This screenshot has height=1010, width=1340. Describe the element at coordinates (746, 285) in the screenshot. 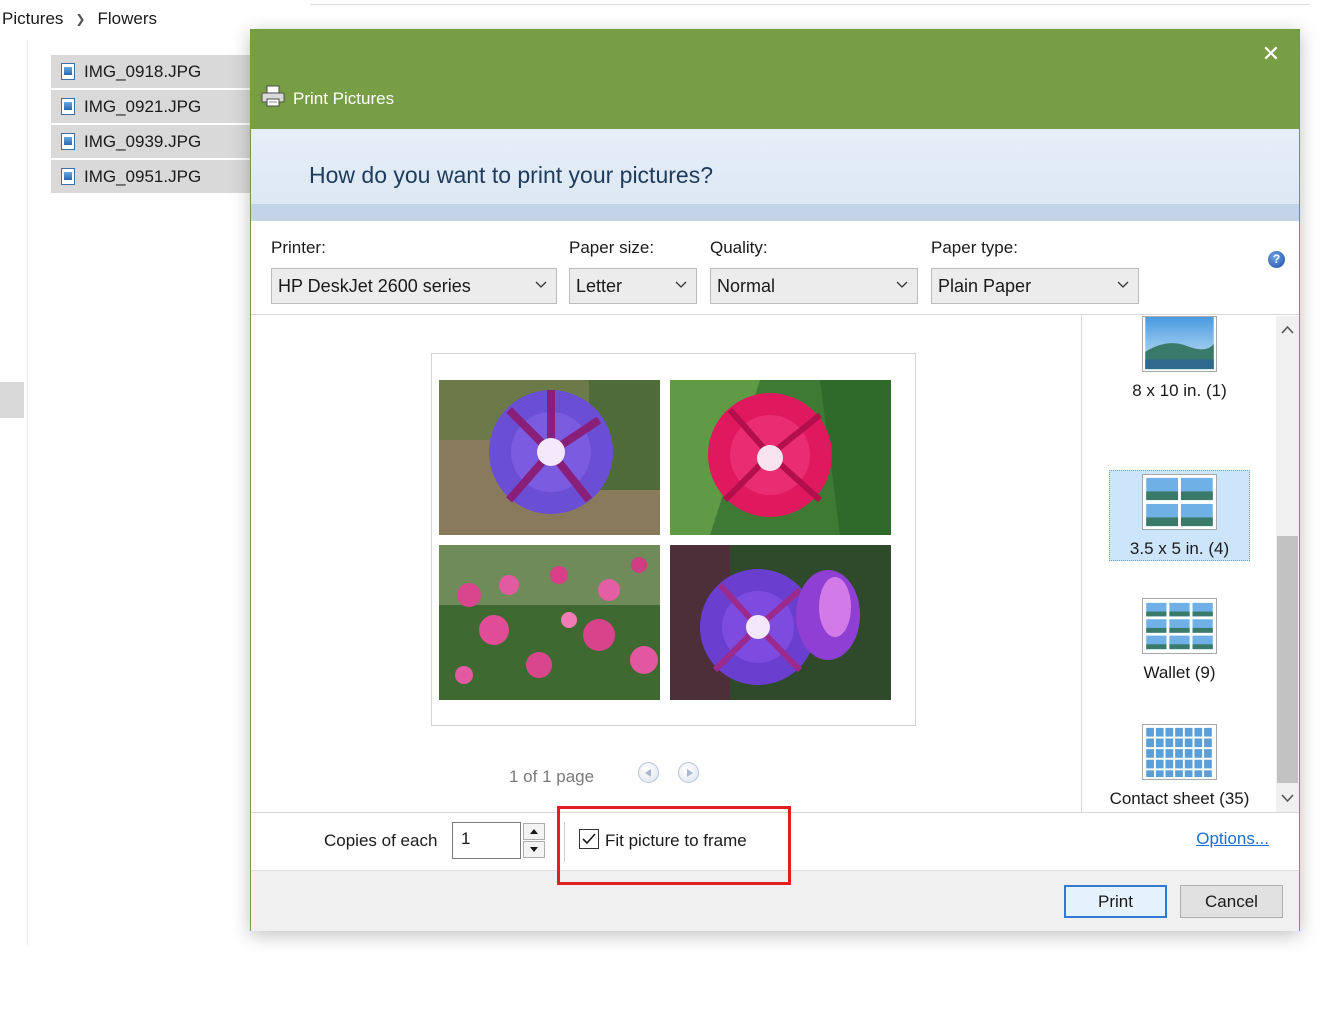

I see `quality-value: Normal` at that location.